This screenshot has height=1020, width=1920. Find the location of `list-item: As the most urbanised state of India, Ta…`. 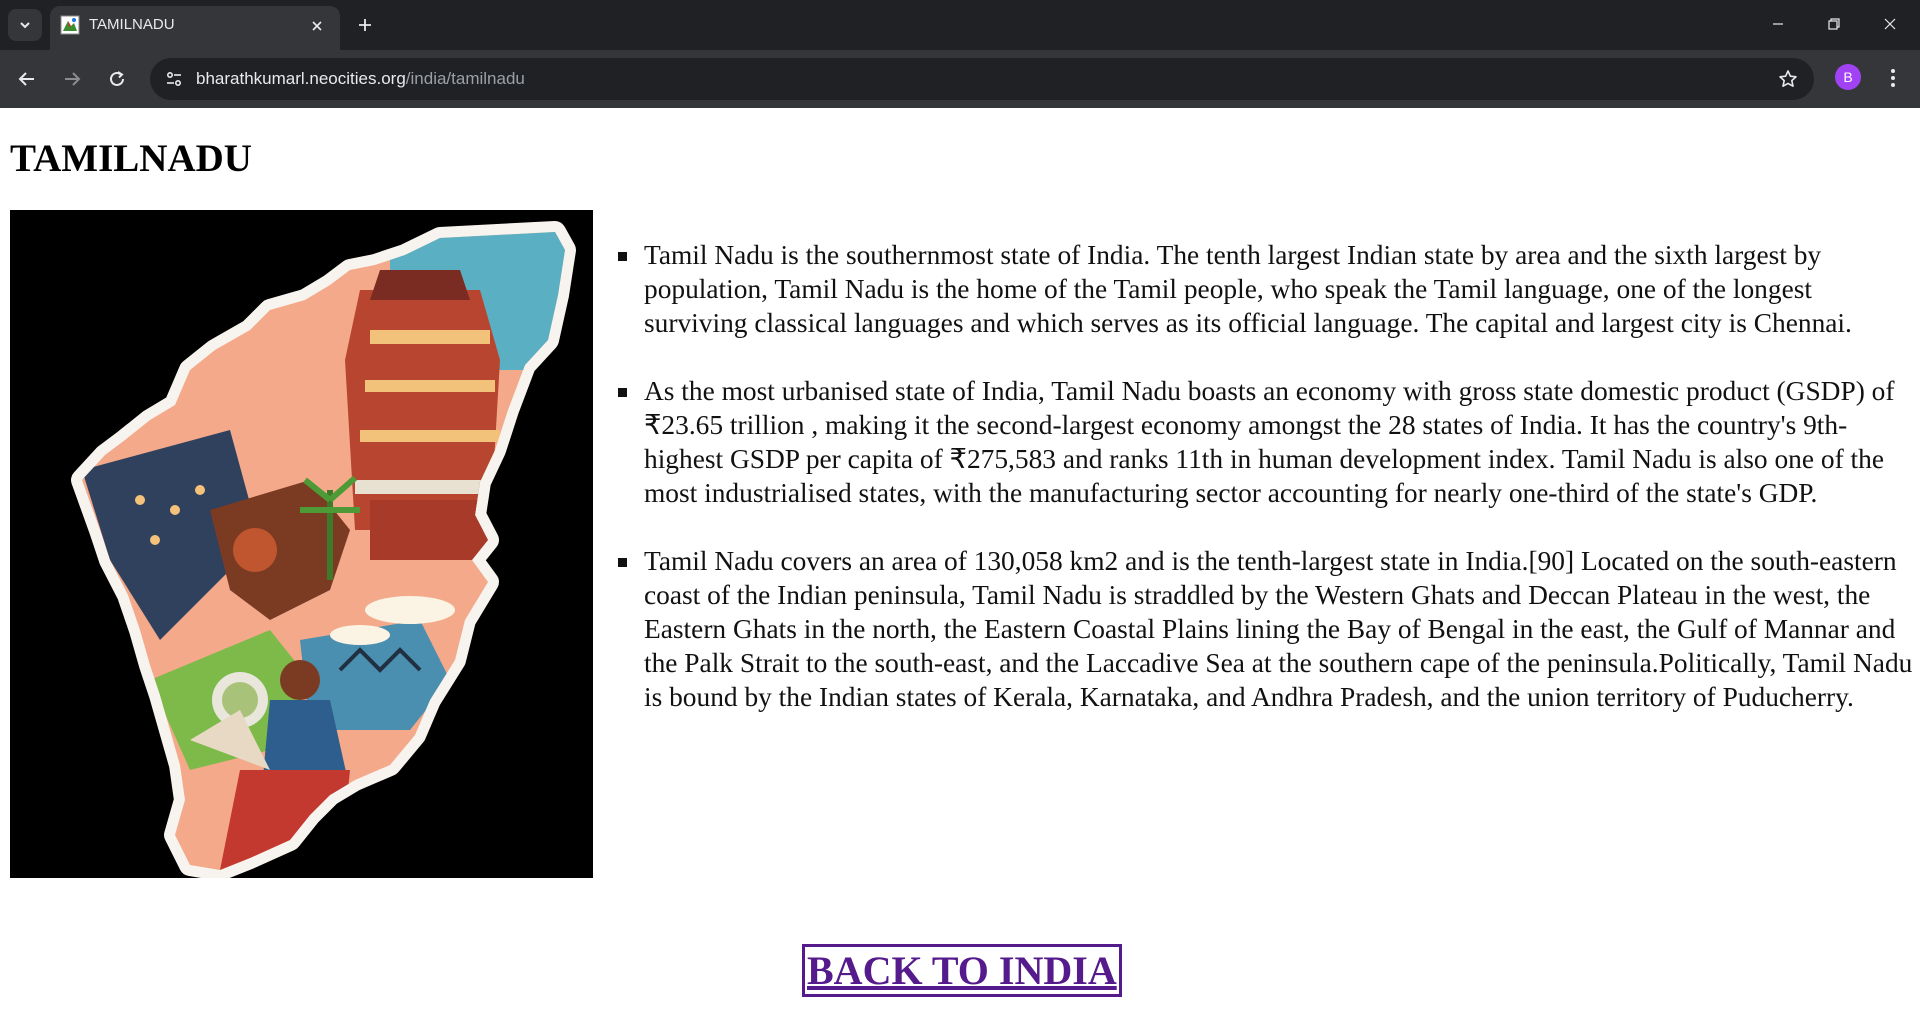

list-item: As the most urbanised state of India, Ta… is located at coordinates (1264, 442).